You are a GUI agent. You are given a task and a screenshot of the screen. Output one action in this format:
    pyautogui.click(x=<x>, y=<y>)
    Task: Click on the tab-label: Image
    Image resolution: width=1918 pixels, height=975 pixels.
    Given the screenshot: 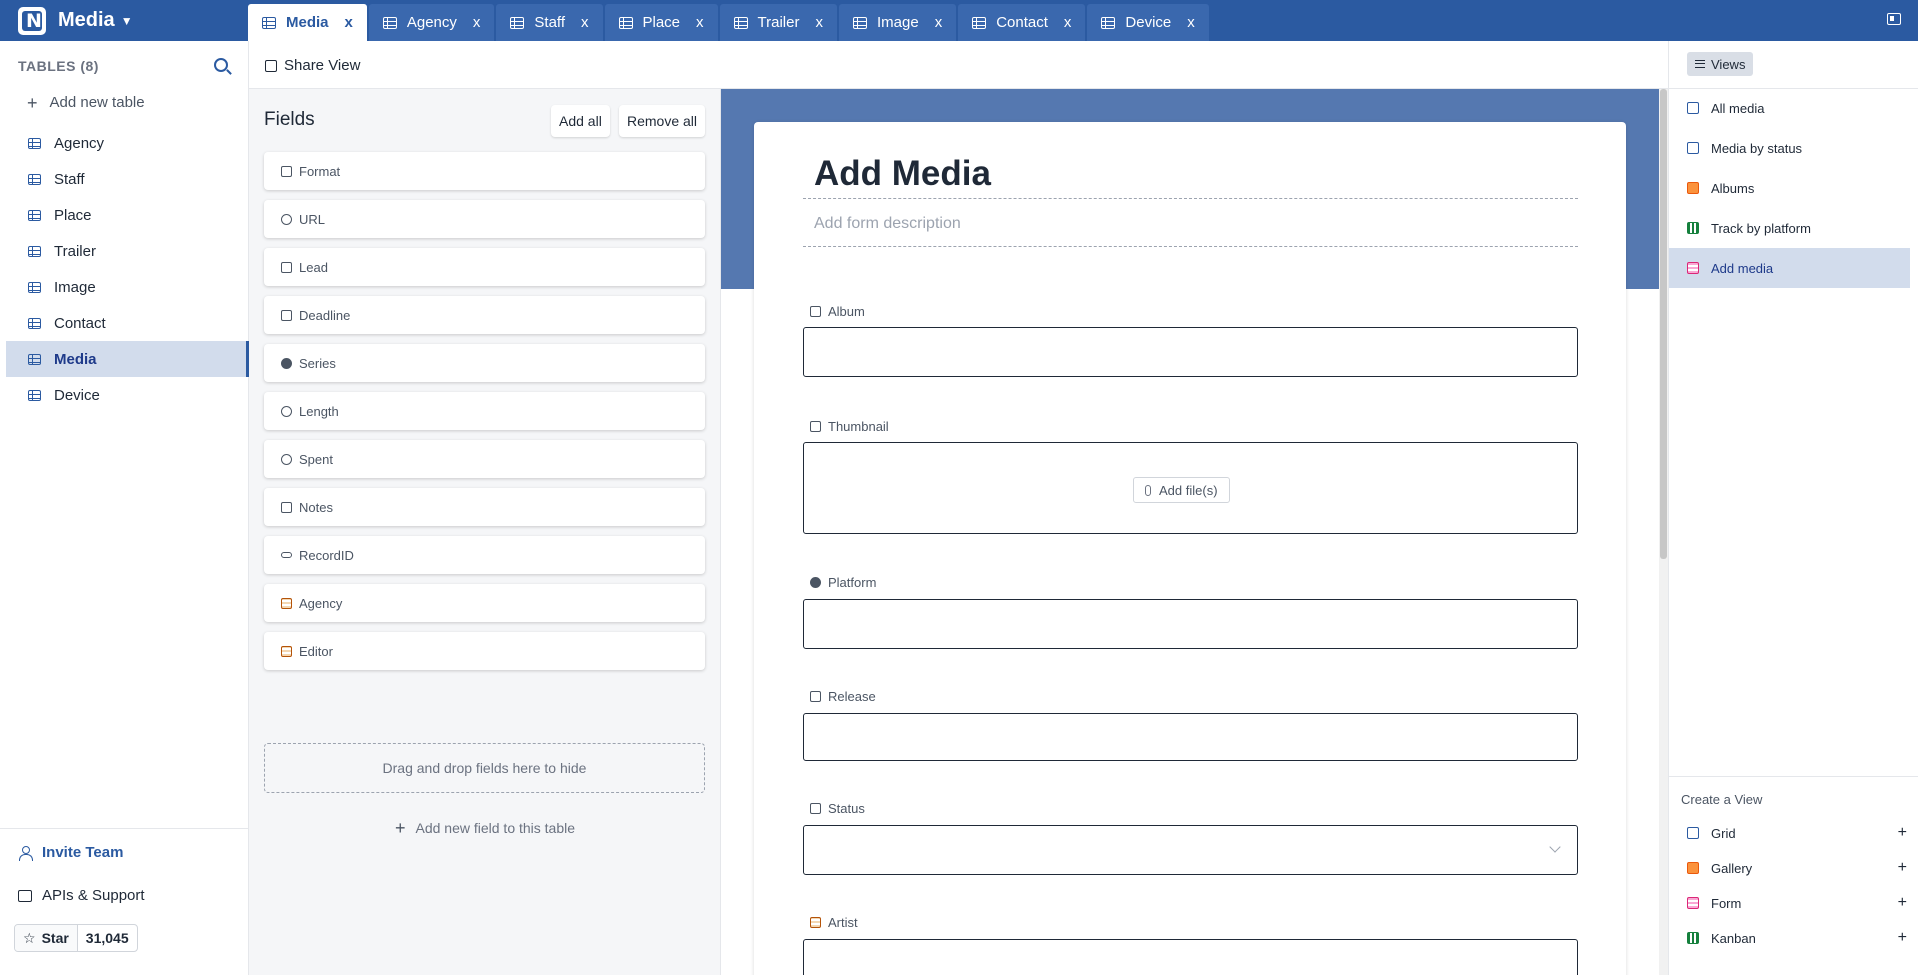 What is the action you would take?
    pyautogui.click(x=897, y=22)
    